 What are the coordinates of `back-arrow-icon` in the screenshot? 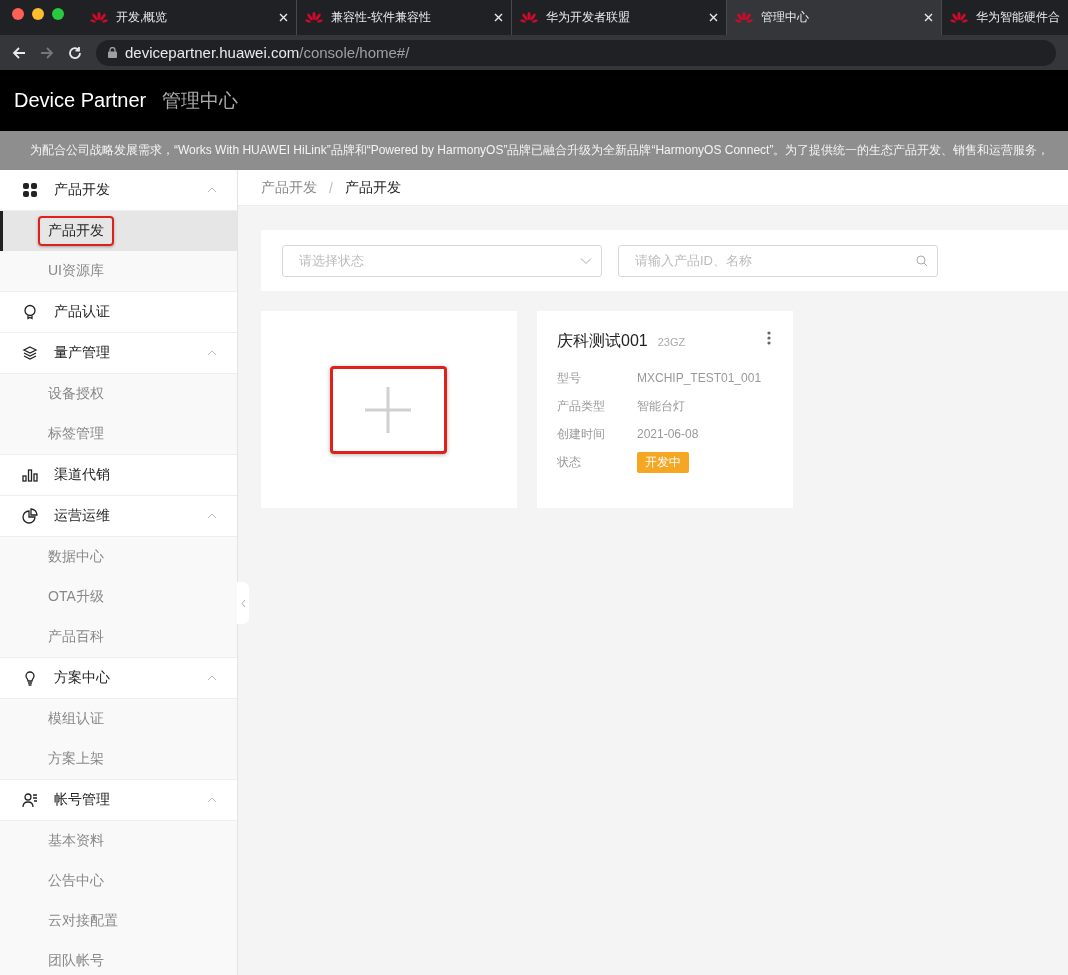 It's located at (19, 52).